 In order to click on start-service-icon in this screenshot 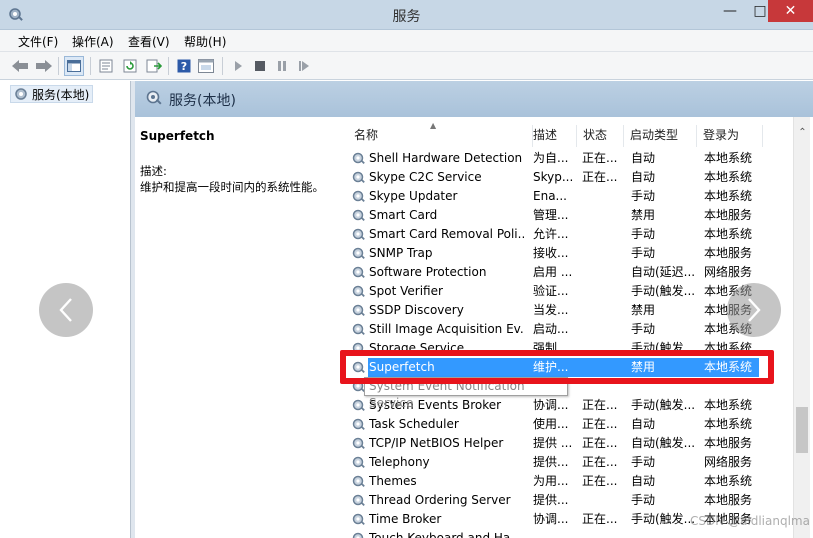, I will do `click(238, 66)`.